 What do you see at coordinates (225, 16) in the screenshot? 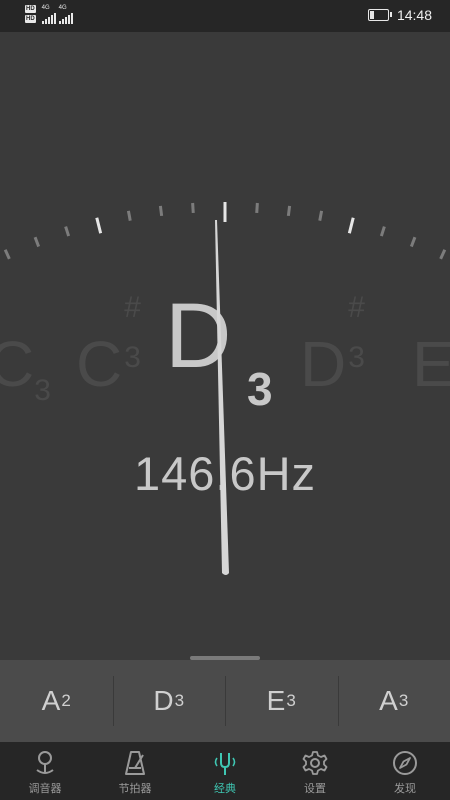
I see `status-bar: HD HD 4G 4G 14:48` at bounding box center [225, 16].